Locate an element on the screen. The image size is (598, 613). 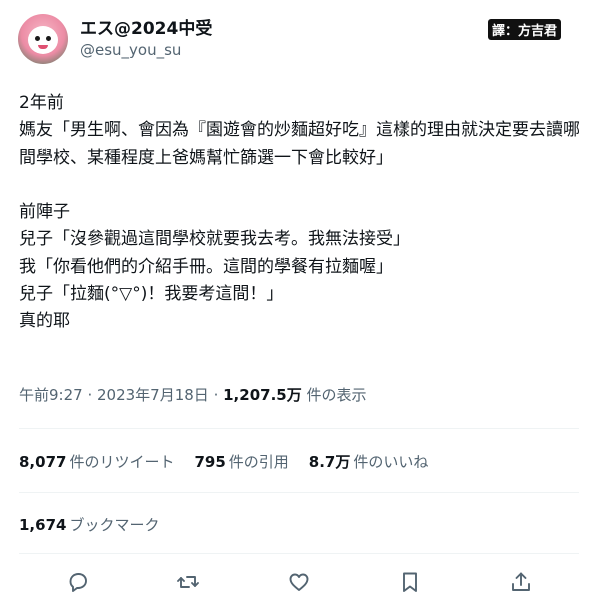
retweet-icon is located at coordinates (188, 582).